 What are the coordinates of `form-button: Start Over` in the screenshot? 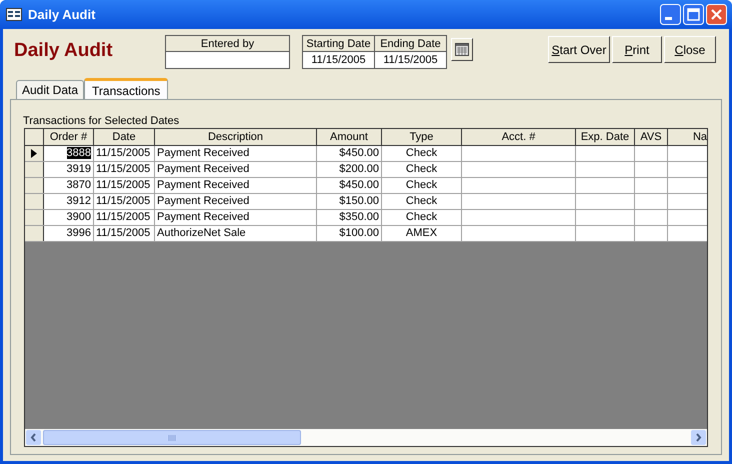 It's located at (579, 49).